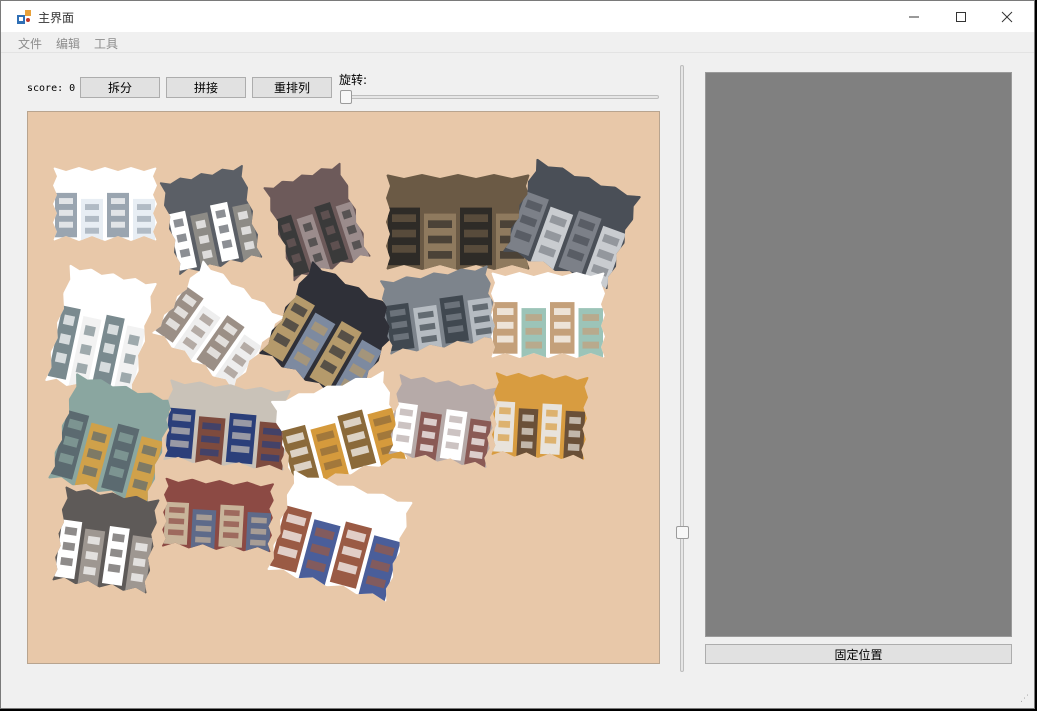 This screenshot has width=1037, height=711. I want to click on piece-building-grey, so click(439, 310).